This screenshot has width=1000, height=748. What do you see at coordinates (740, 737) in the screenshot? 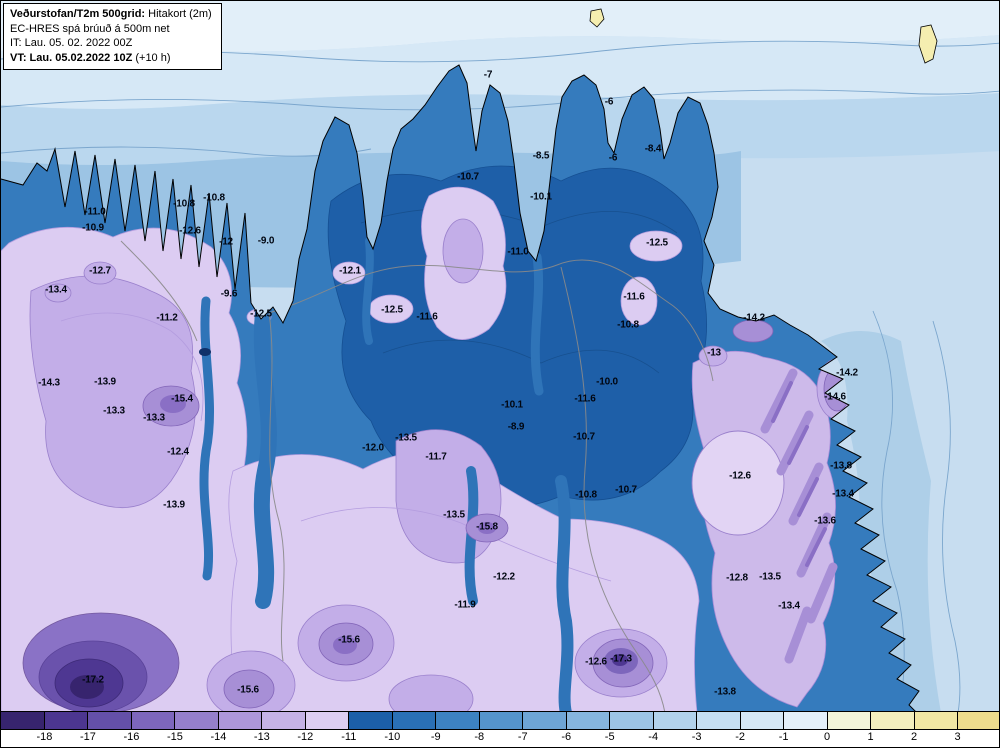
I see `colorbar-tick-label: -2` at bounding box center [740, 737].